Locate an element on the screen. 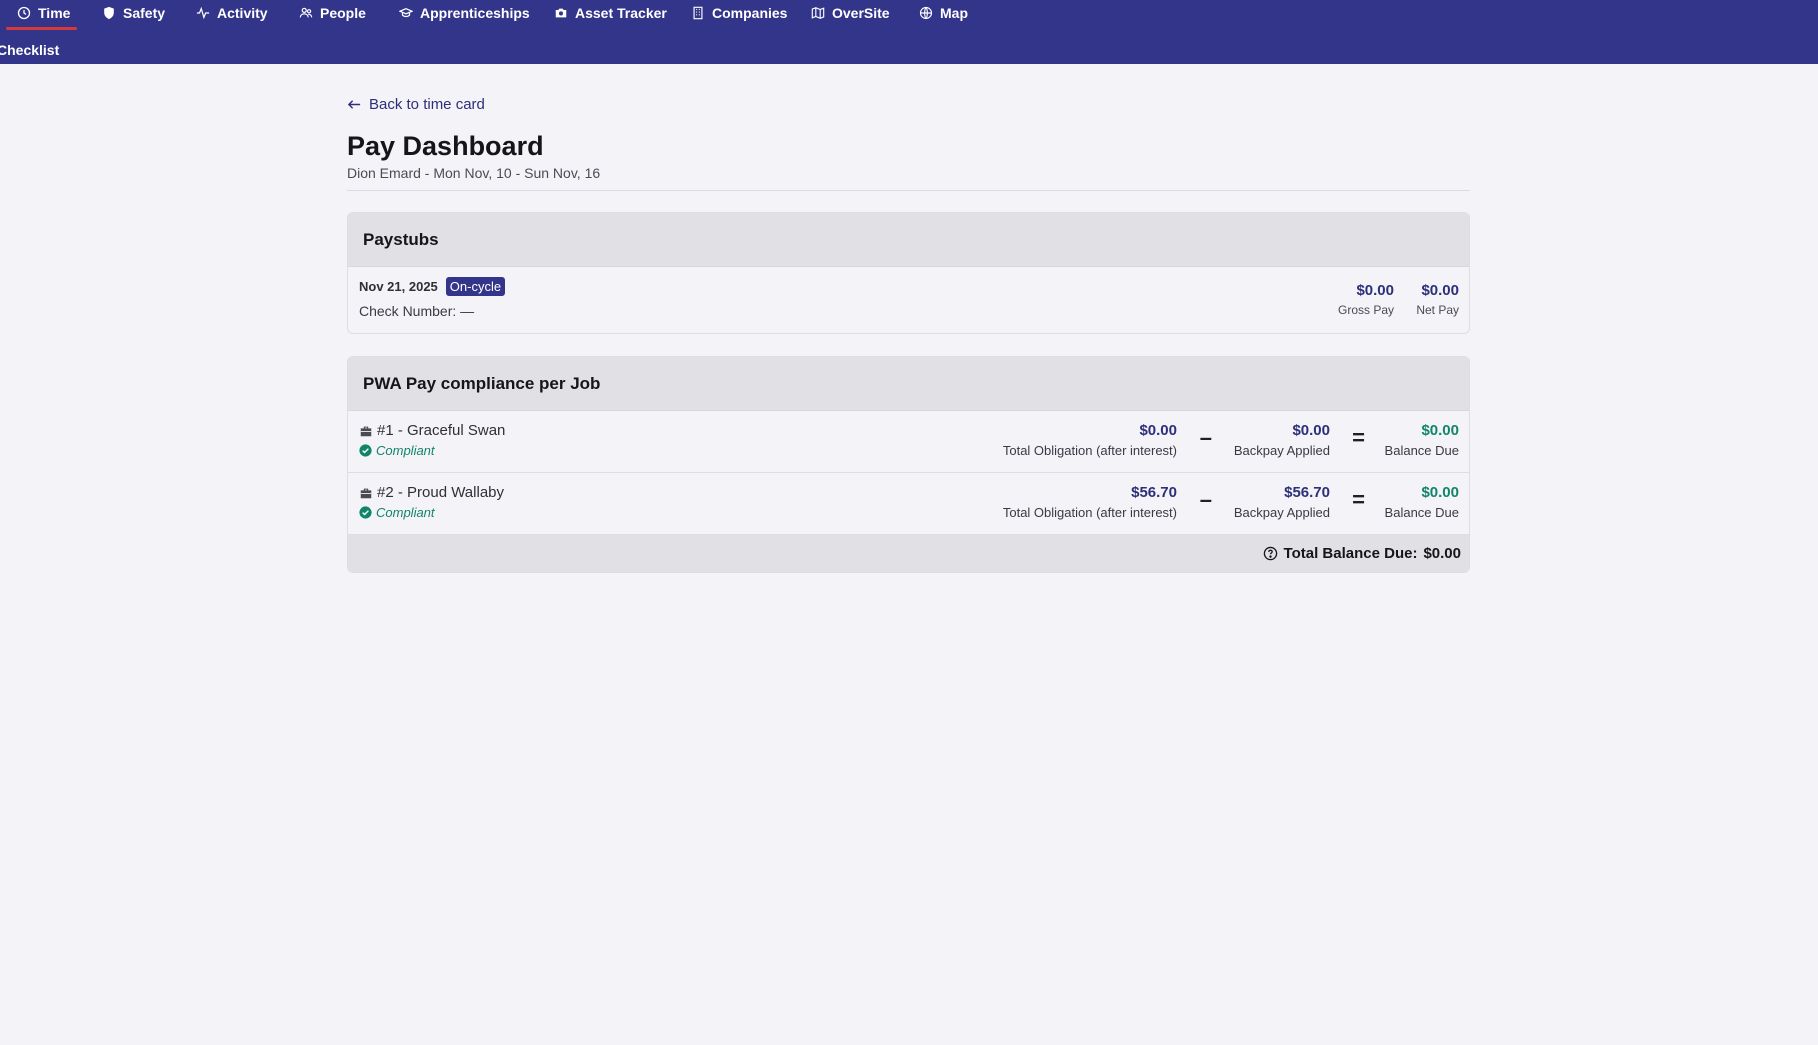 The width and height of the screenshot is (1818, 1045). job-name: #2 - Proud Wallaby is located at coordinates (441, 492).